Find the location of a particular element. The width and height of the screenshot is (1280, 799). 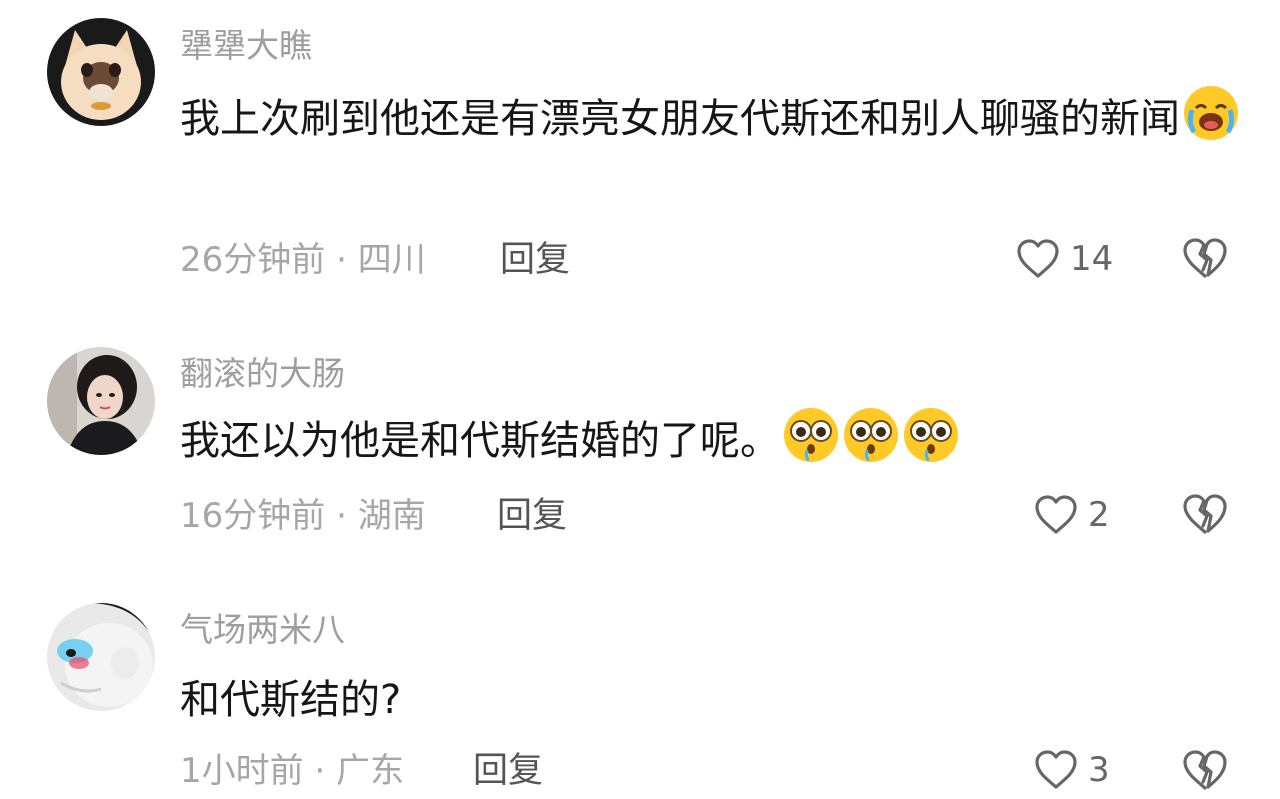

like-button: 3 is located at coordinates (1071, 770).